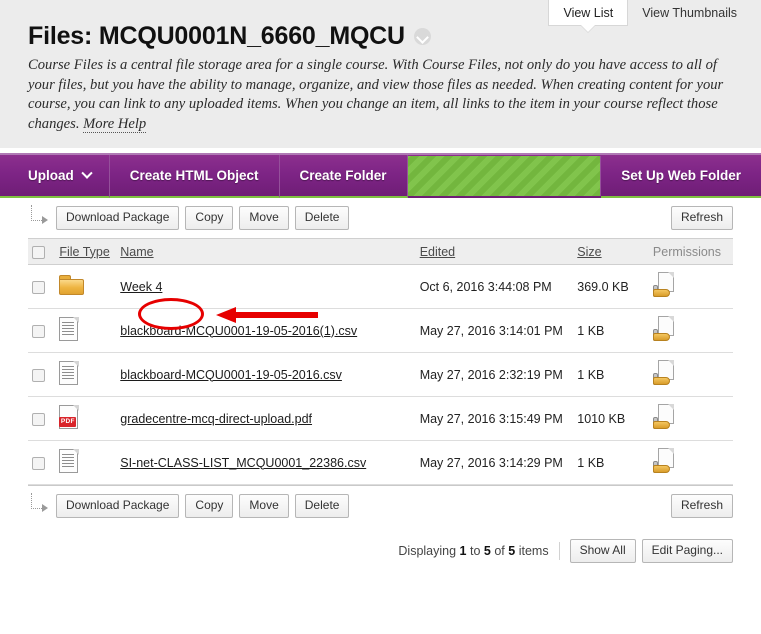  What do you see at coordinates (437, 252) in the screenshot?
I see `edited-sort-link: Edited` at bounding box center [437, 252].